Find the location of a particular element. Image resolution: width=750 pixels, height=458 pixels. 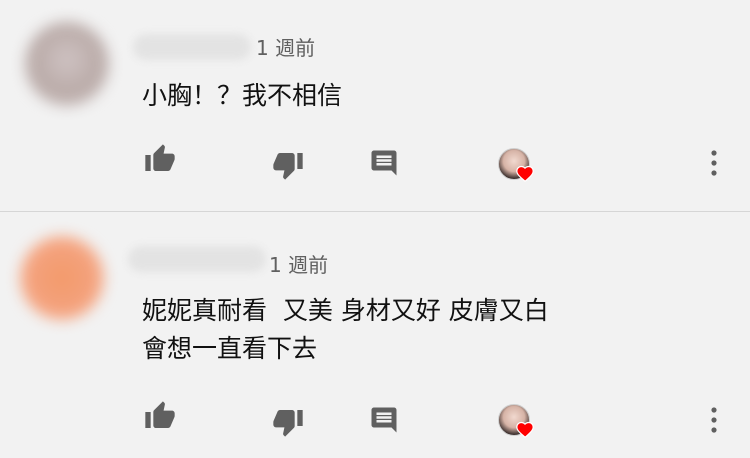

comment-text: 小胸！？我不相信 is located at coordinates (242, 96).